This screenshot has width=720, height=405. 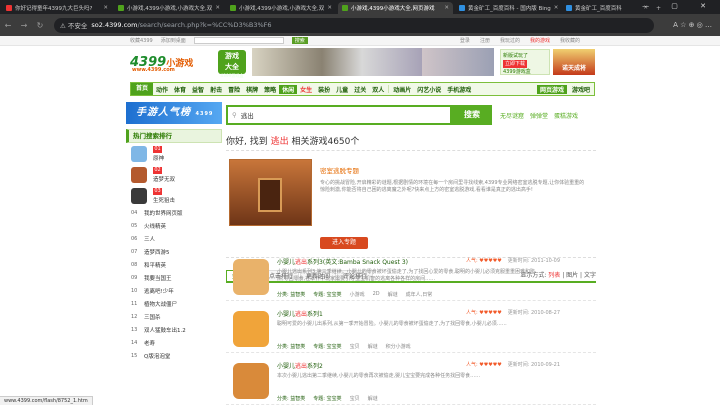 What do you see at coordinates (198, 89) in the screenshot?
I see `nav-item: 益智` at bounding box center [198, 89].